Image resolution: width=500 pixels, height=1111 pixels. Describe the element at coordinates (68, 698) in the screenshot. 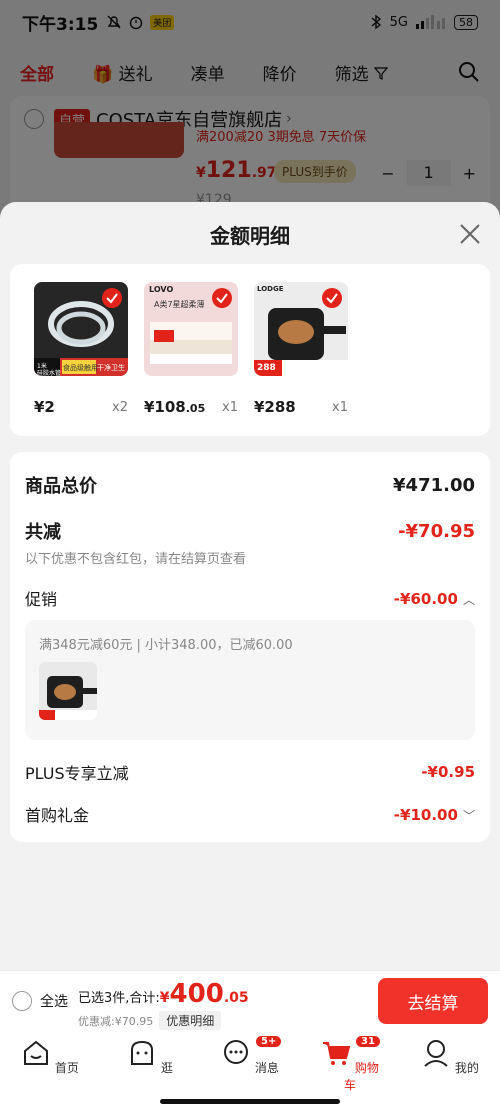

I see `grill-pan-image` at that location.